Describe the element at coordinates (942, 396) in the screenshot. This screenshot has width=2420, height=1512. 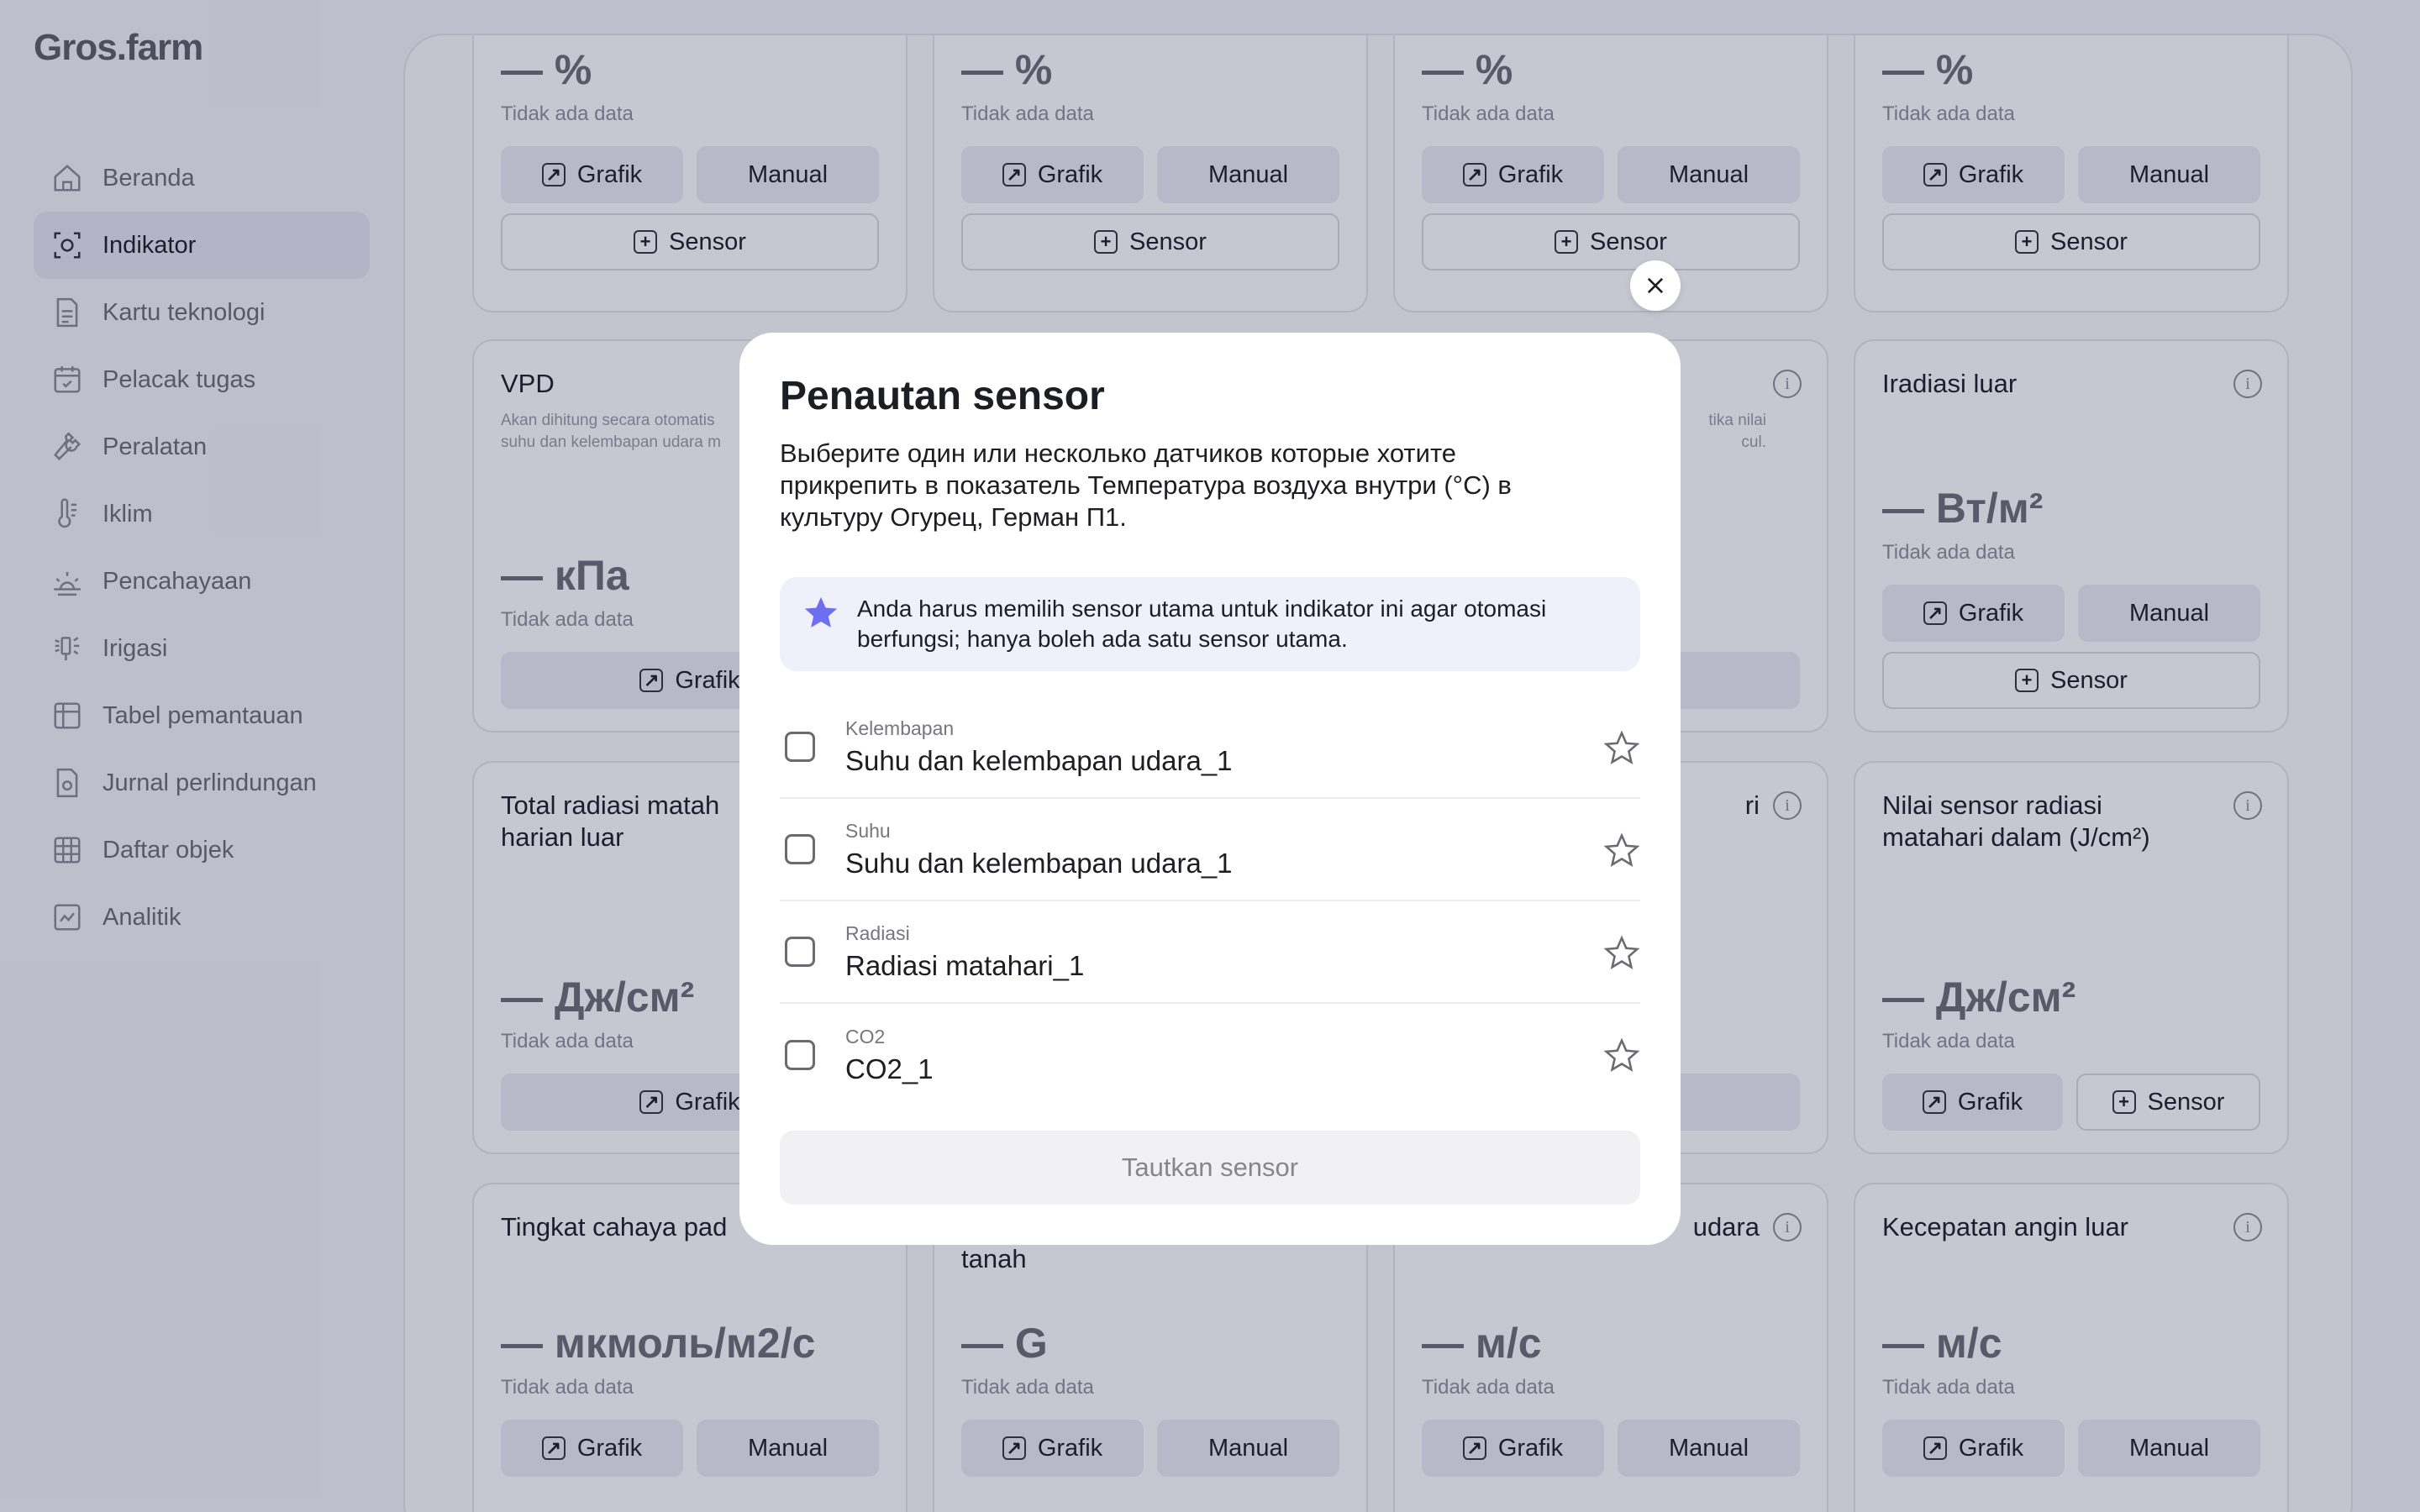
I see `dialog-title: Penautan sensor` at that location.